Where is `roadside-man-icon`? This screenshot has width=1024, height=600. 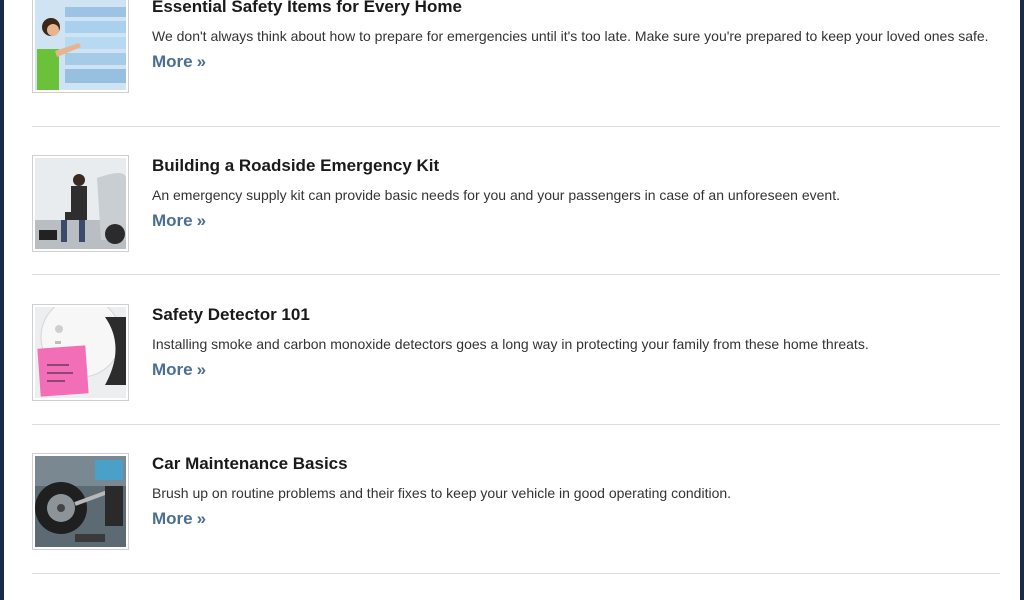
roadside-man-icon is located at coordinates (80, 203).